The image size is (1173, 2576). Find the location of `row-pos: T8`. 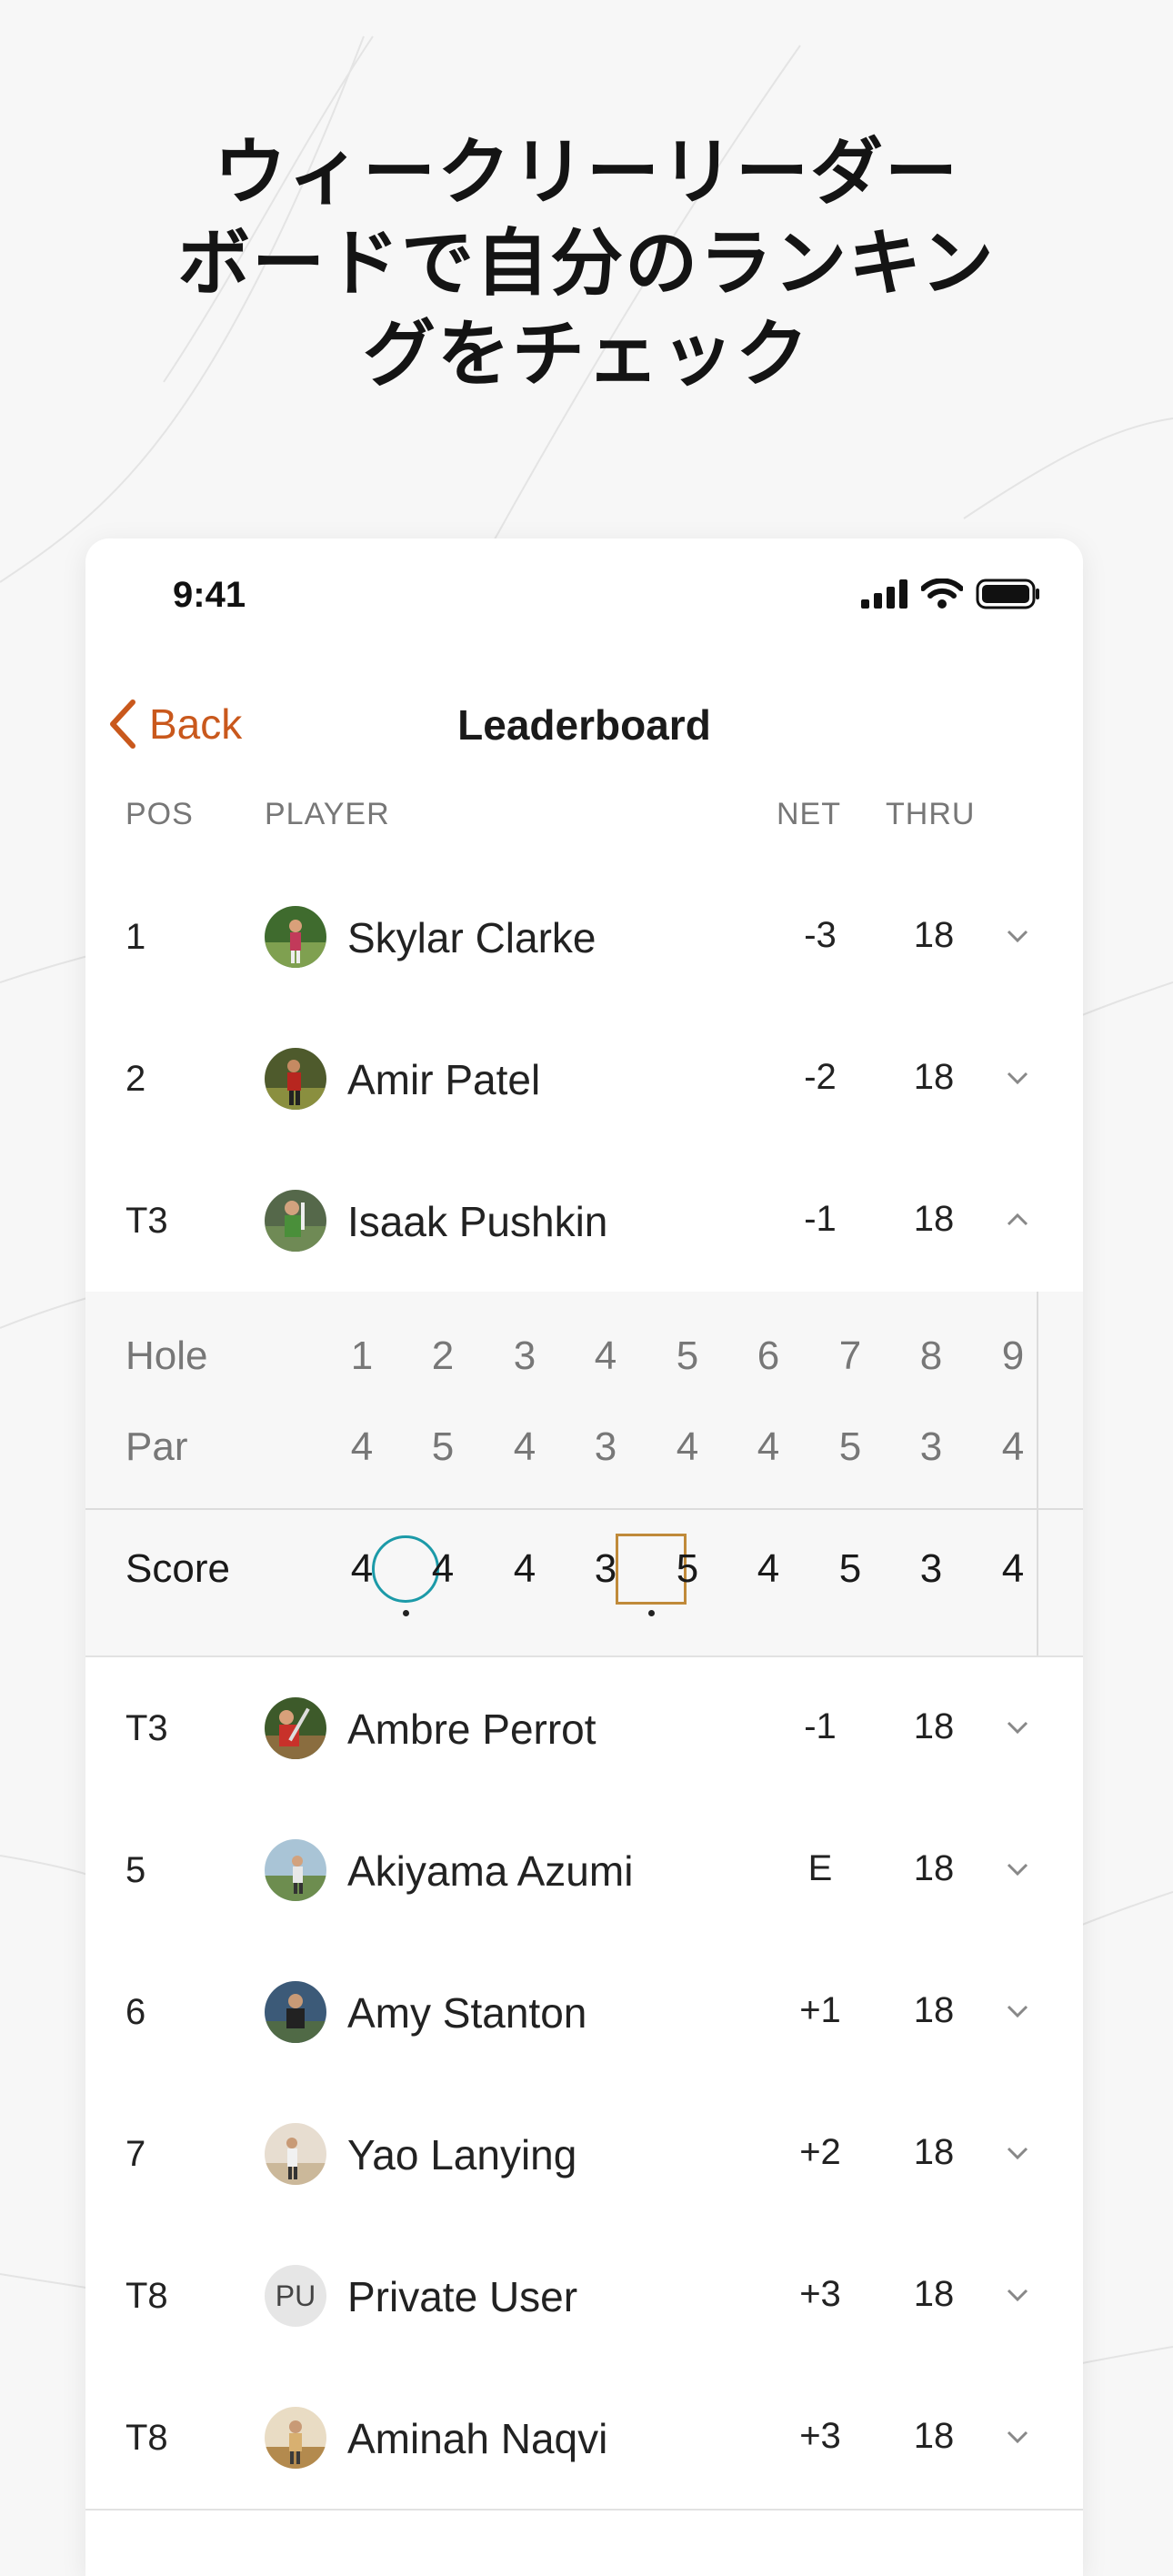

row-pos: T8 is located at coordinates (146, 2296).